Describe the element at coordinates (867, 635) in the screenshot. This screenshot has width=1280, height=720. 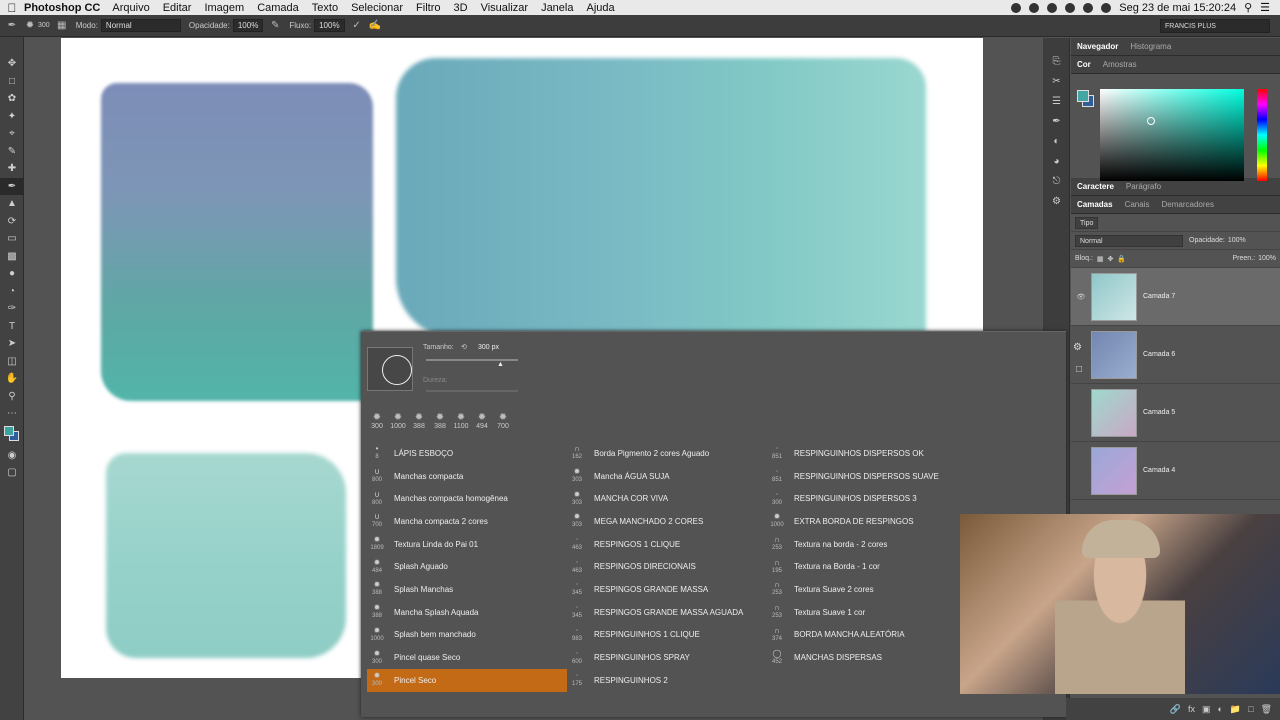
I see `brush-preset-item: ∩ 374 BORDA MANCHA ALEATÓRIA` at that location.